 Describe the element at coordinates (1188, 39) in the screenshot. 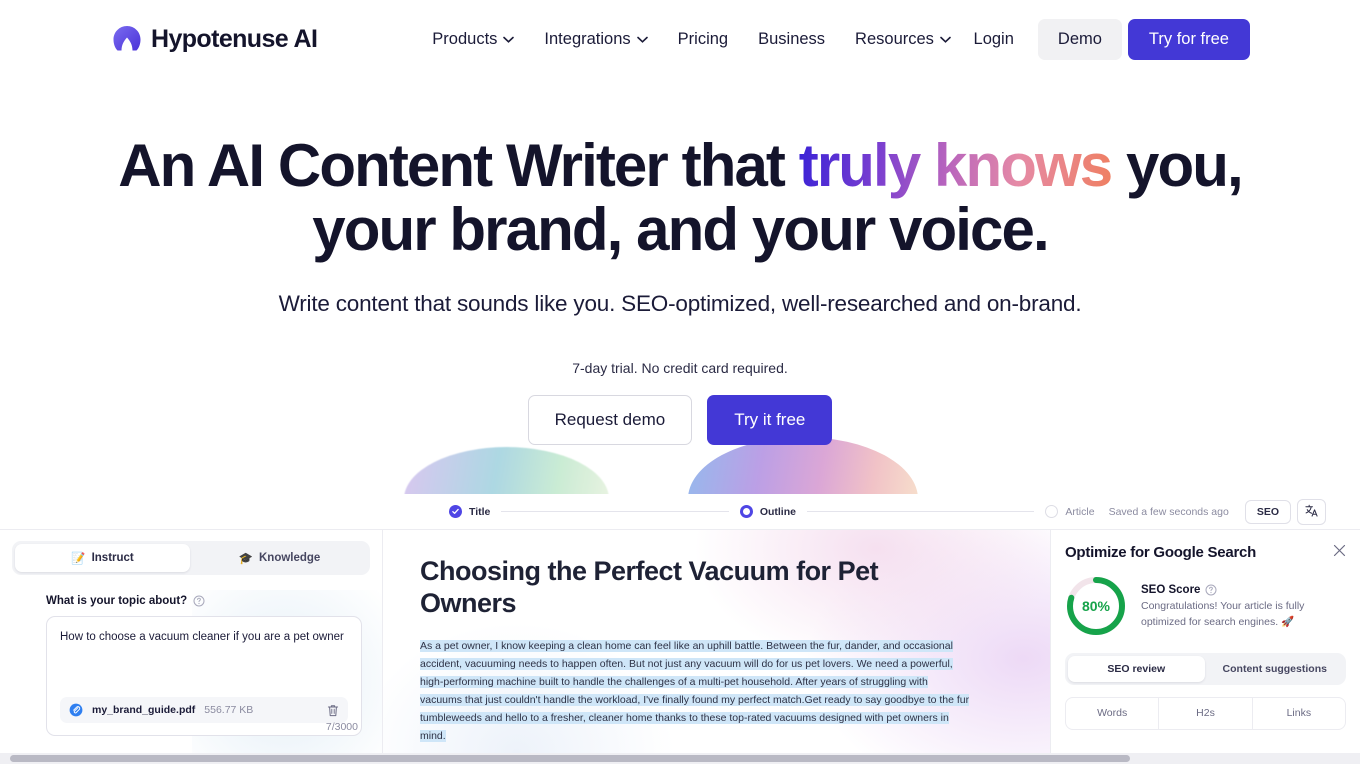

I see `try-for-free-button: Try for free` at that location.